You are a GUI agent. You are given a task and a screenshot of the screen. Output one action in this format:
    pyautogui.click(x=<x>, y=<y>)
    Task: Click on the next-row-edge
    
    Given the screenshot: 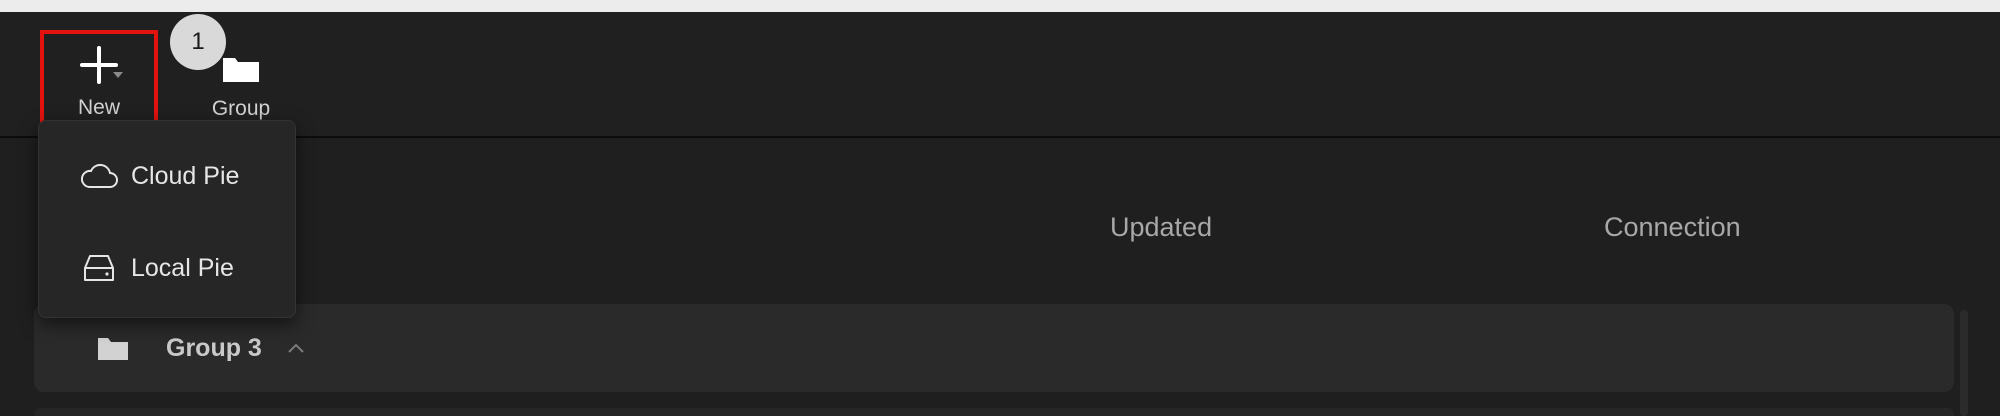 What is the action you would take?
    pyautogui.click(x=994, y=412)
    